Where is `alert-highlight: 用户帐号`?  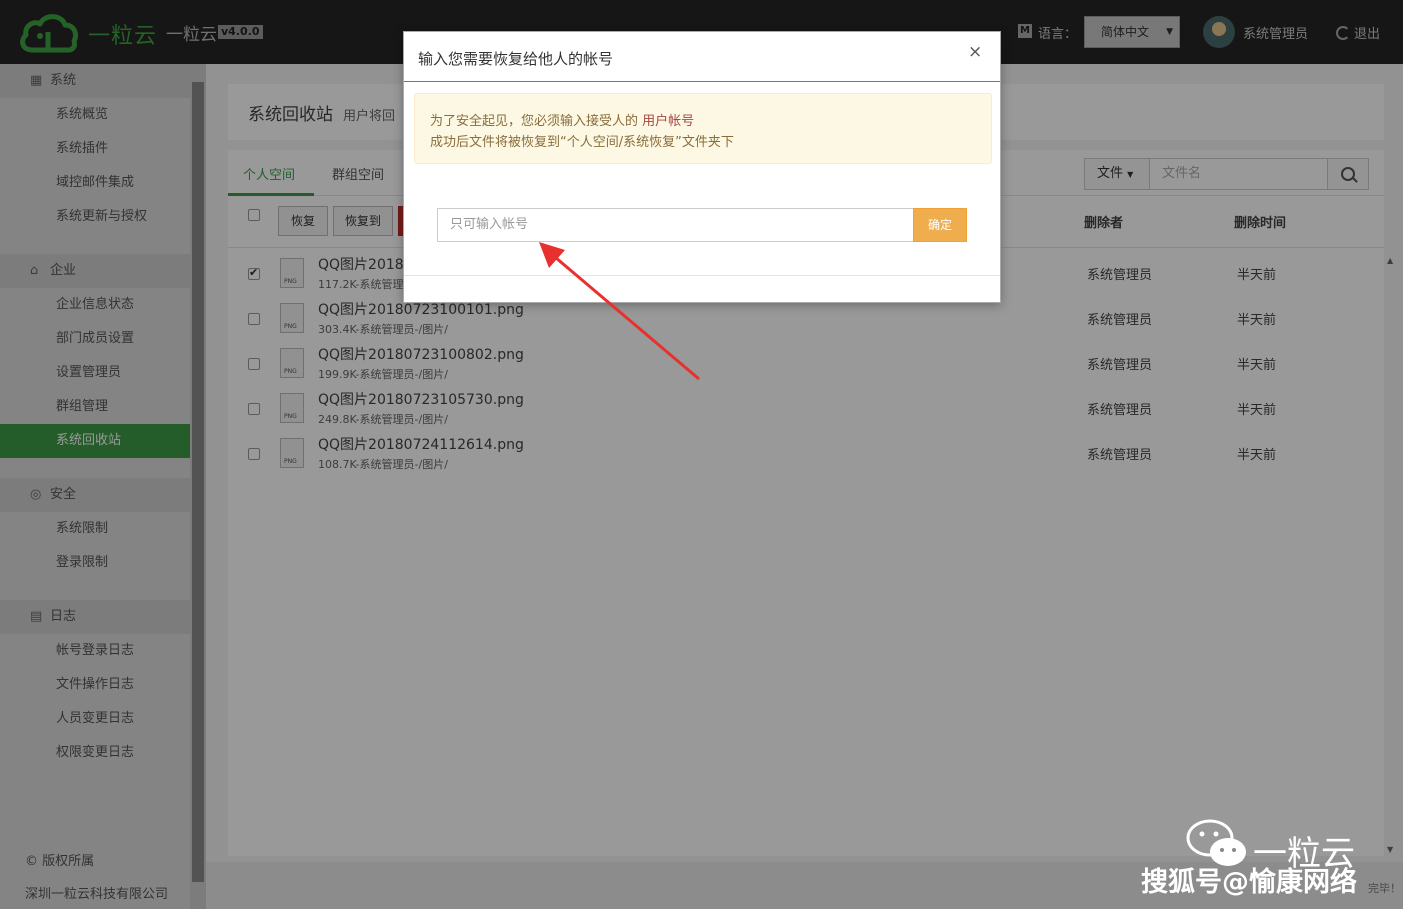 alert-highlight: 用户帐号 is located at coordinates (668, 121).